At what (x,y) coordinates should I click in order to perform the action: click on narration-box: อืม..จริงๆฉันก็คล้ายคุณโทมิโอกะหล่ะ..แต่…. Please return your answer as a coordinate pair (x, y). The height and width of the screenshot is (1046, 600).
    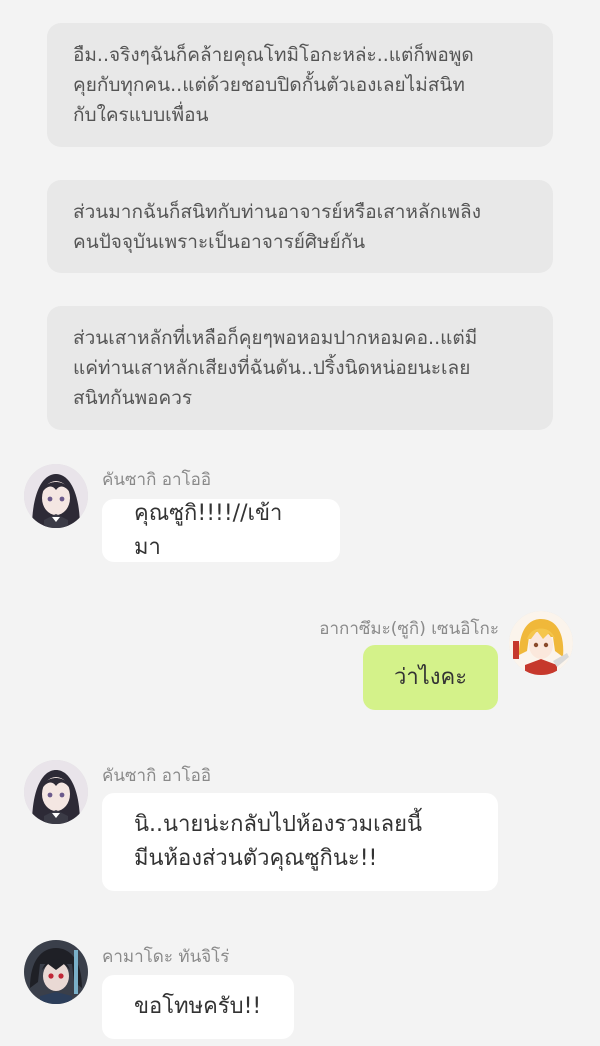
    Looking at the image, I should click on (300, 85).